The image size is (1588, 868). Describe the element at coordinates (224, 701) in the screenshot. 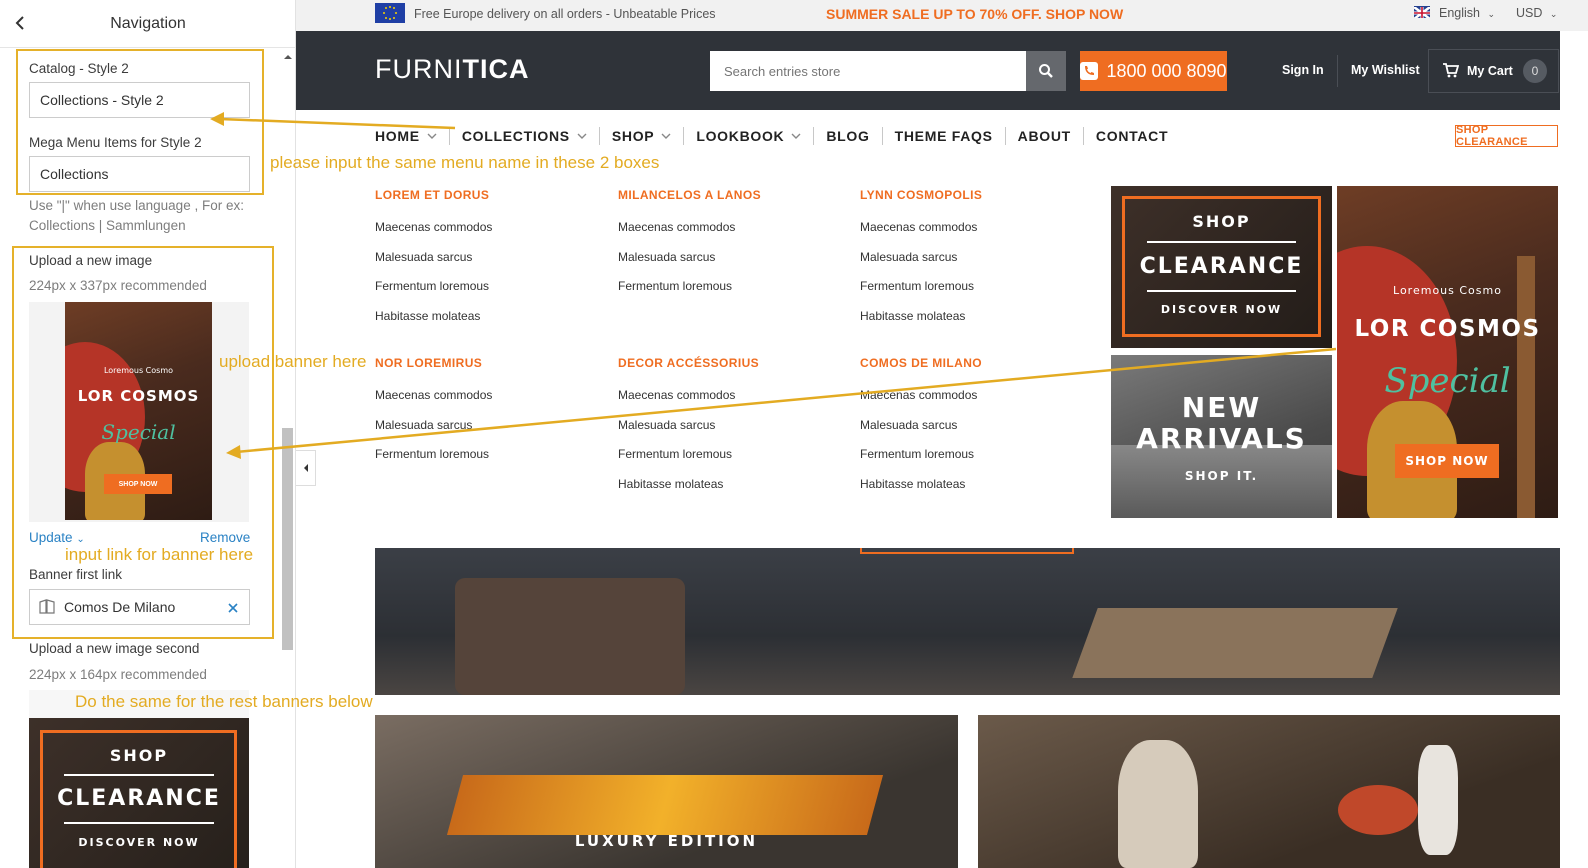

I see `note-rest-banners: Do the same for the rest banners below` at that location.